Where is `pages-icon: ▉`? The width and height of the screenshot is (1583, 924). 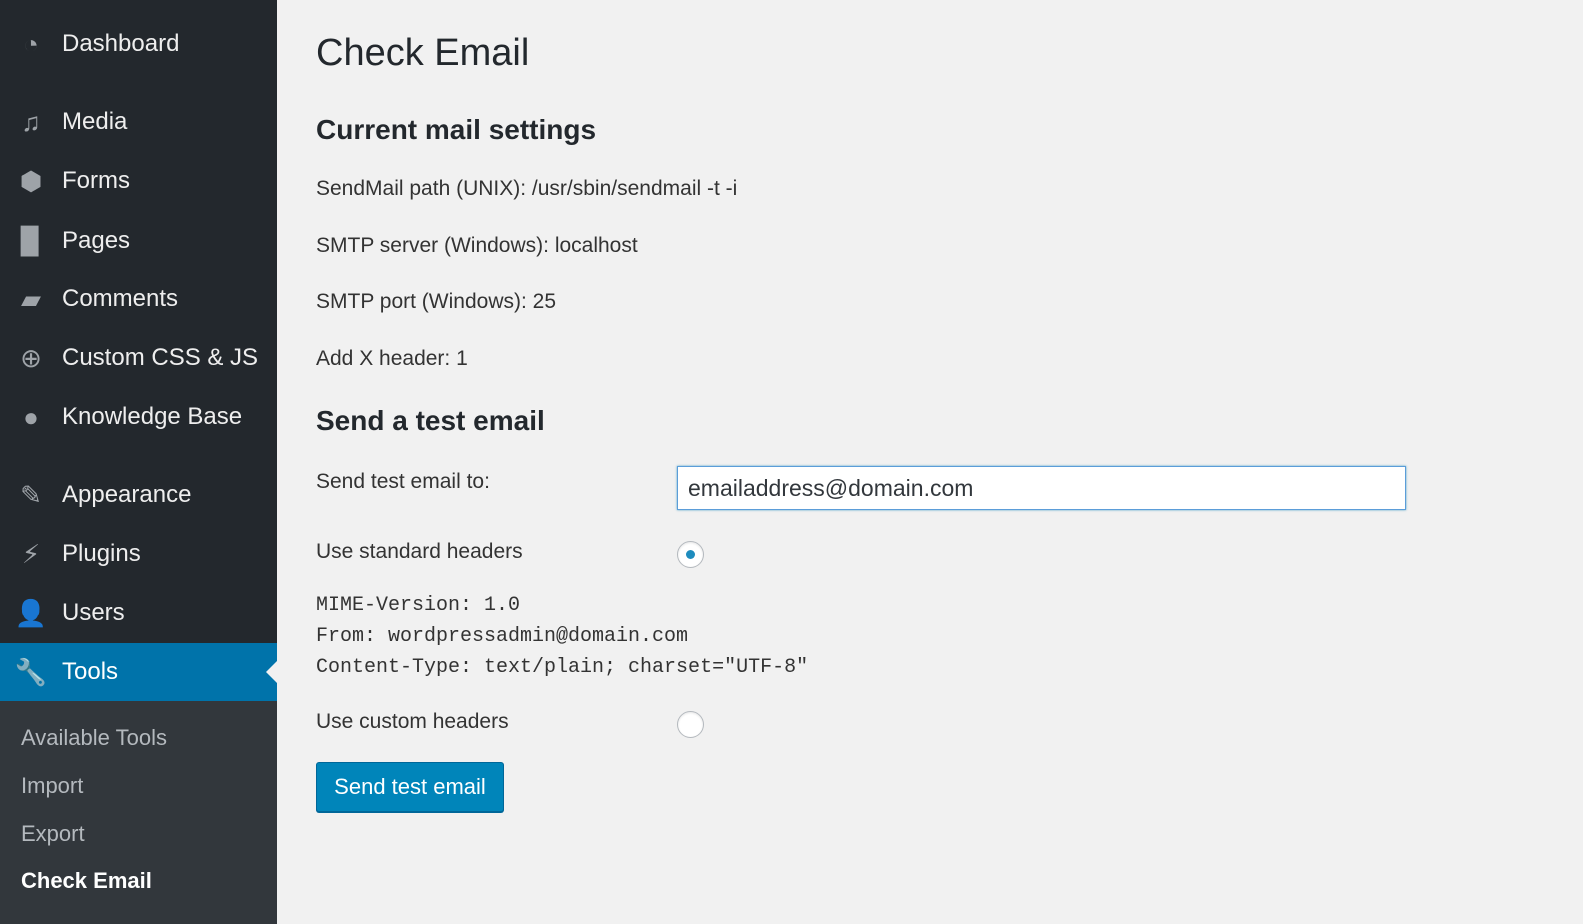
pages-icon: ▉ is located at coordinates (31, 240).